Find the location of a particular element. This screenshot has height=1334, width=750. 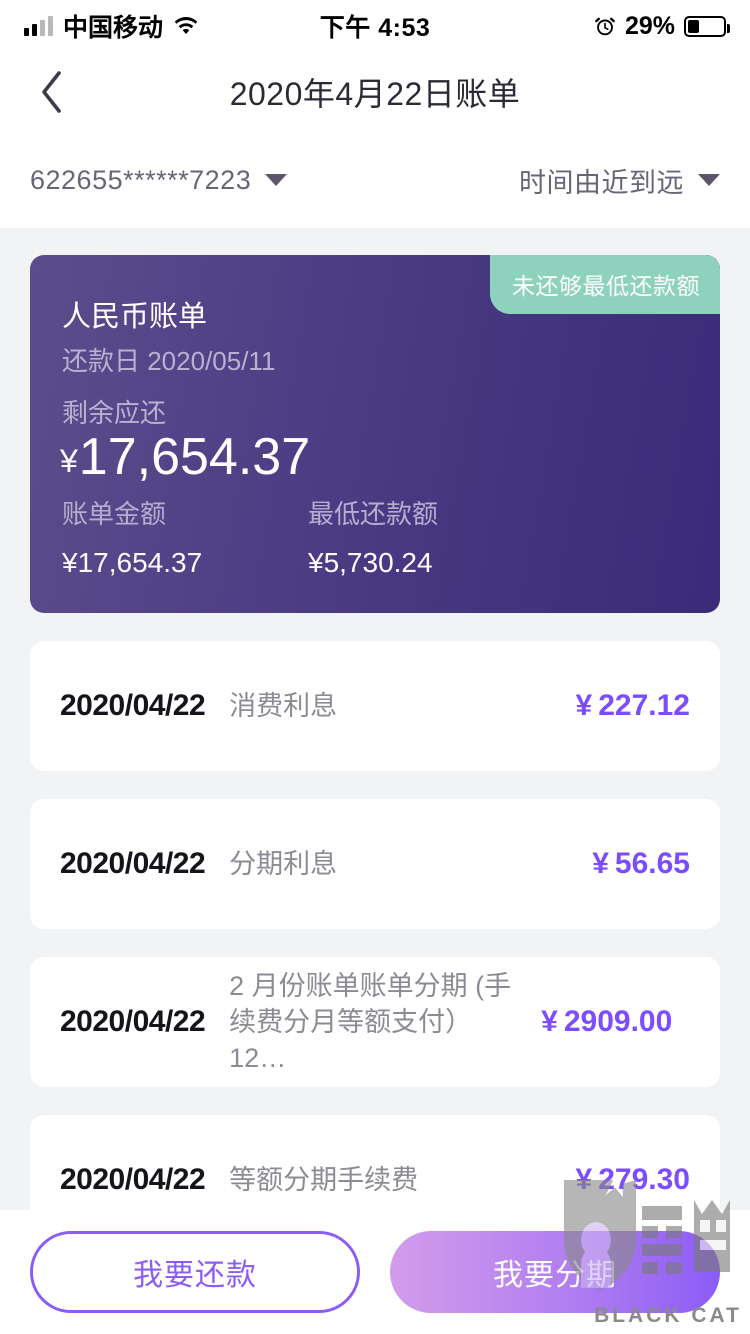

alarm-icon is located at coordinates (605, 26).